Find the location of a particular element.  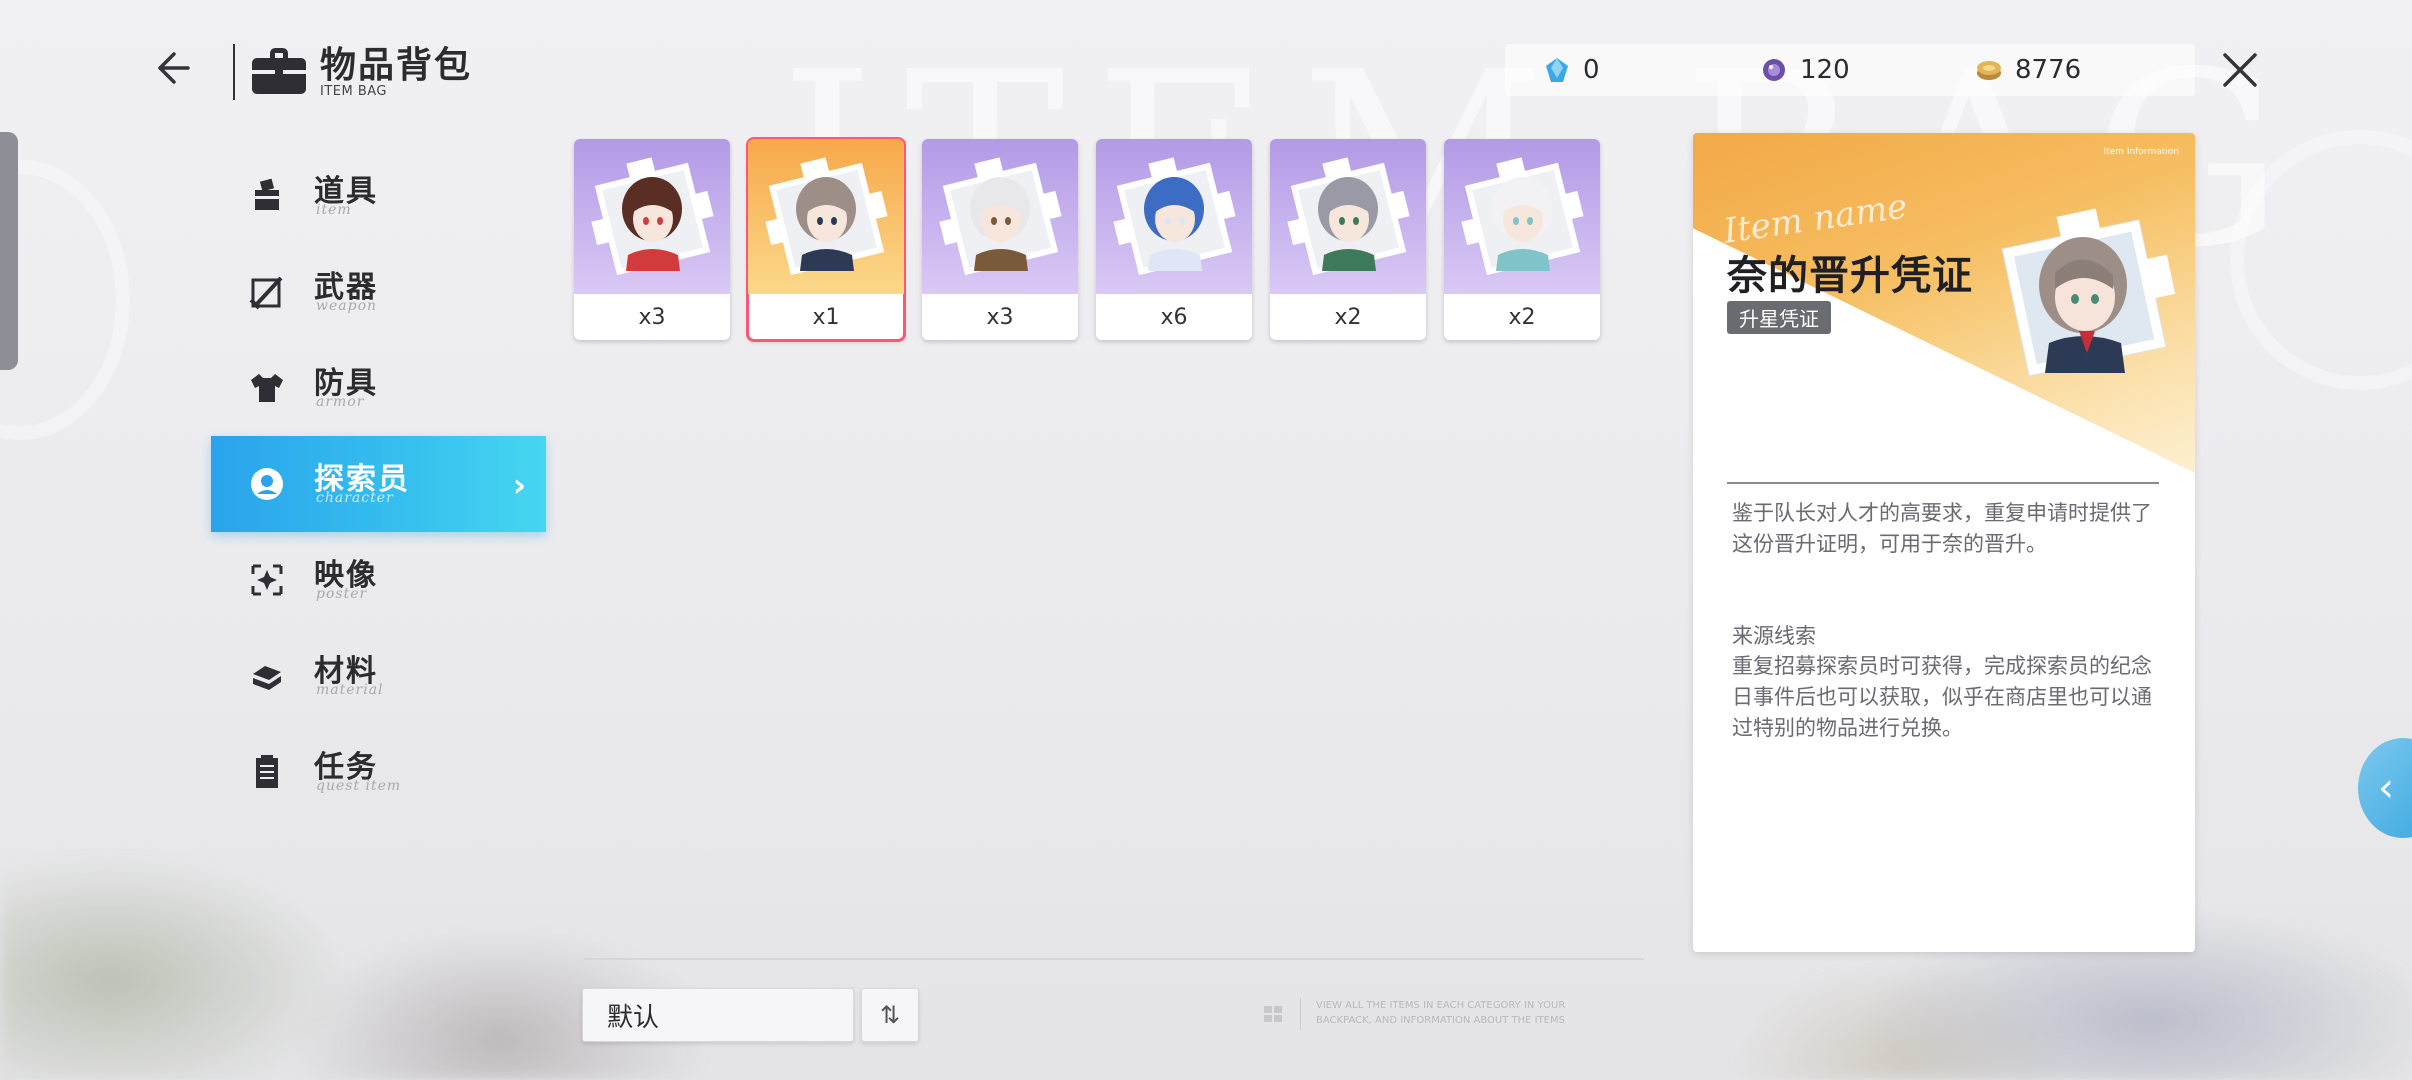

bottom-divider is located at coordinates (1114, 959).